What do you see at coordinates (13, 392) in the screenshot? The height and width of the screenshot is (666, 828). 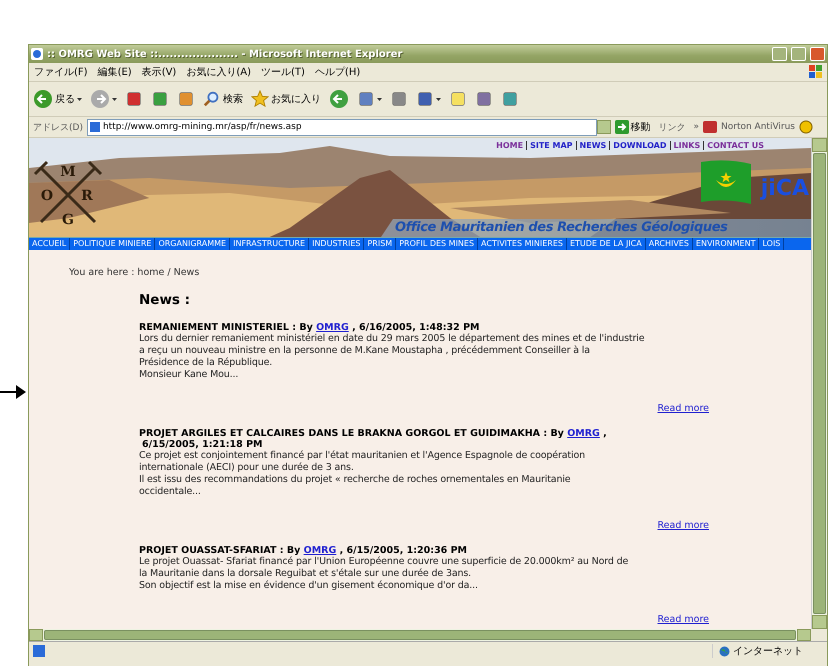 I see `arrow-icon` at bounding box center [13, 392].